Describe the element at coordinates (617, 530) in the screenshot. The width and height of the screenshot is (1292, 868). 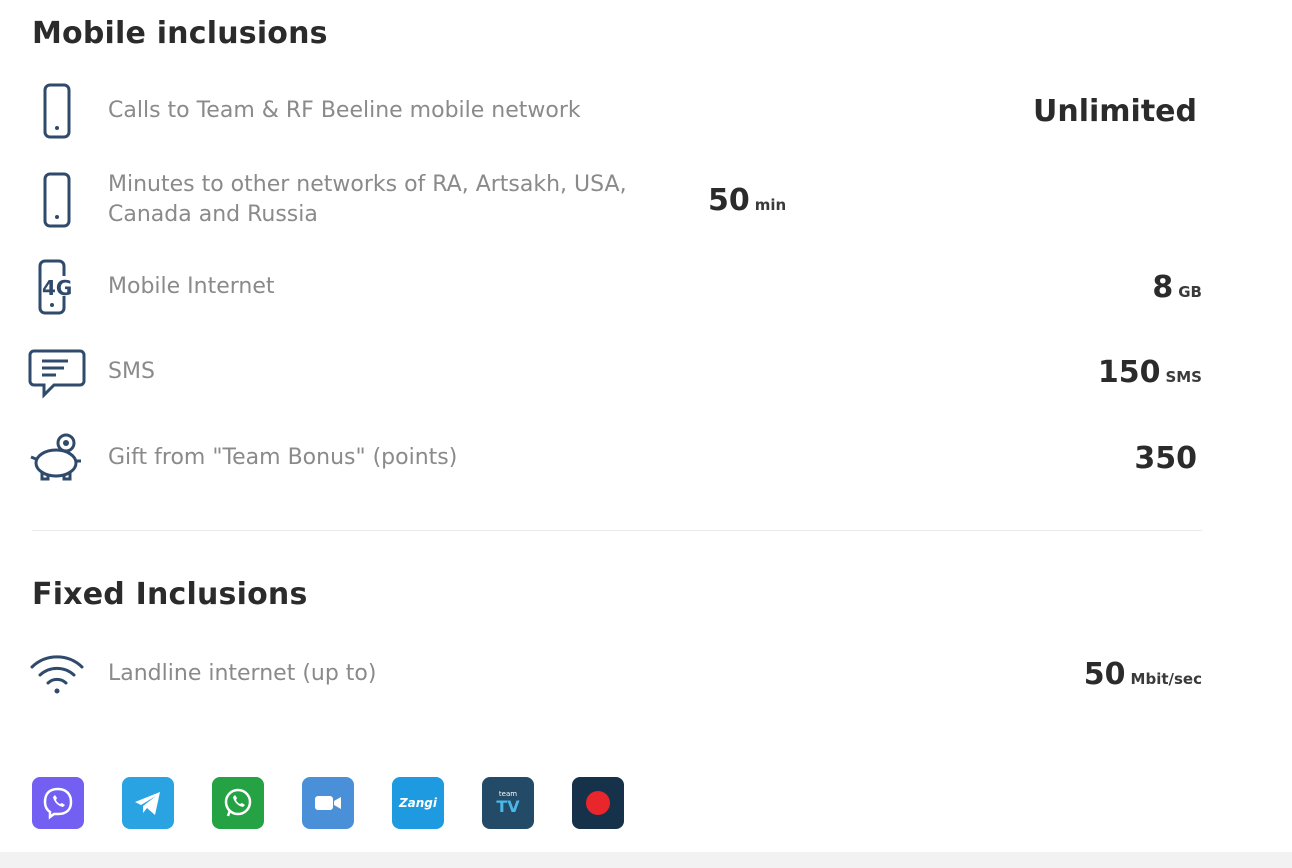
I see `section-divider` at that location.